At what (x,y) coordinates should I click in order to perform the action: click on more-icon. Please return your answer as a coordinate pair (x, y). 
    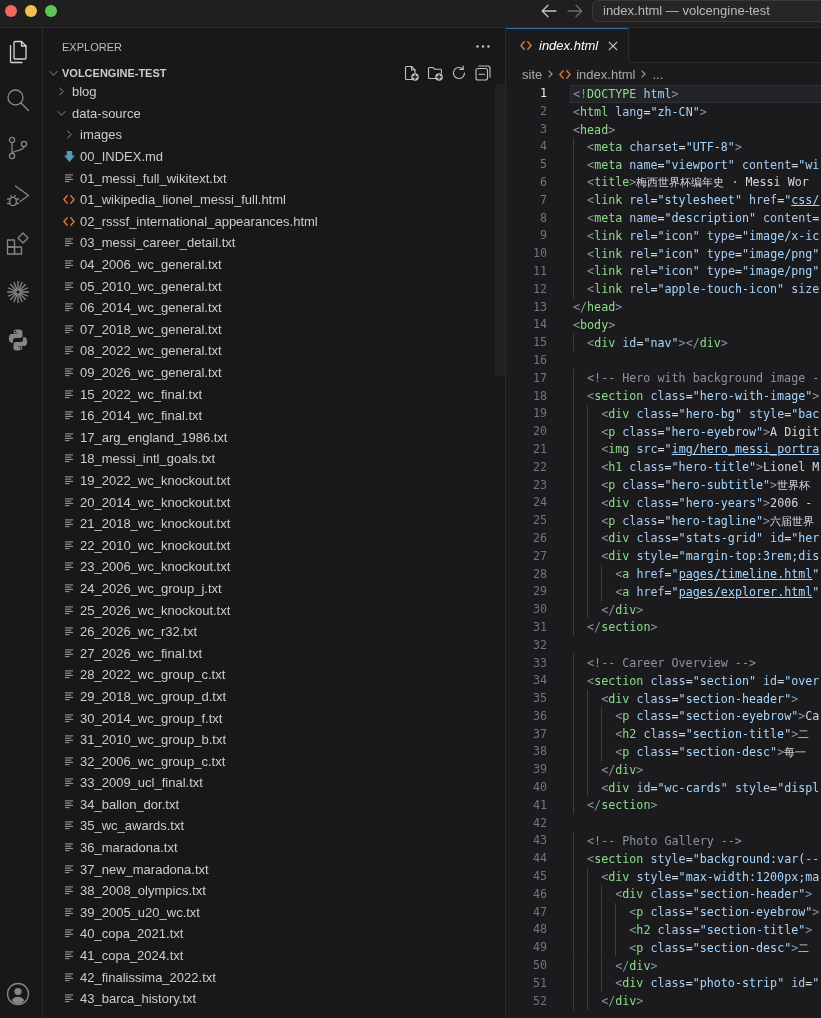
    Looking at the image, I should click on (483, 46).